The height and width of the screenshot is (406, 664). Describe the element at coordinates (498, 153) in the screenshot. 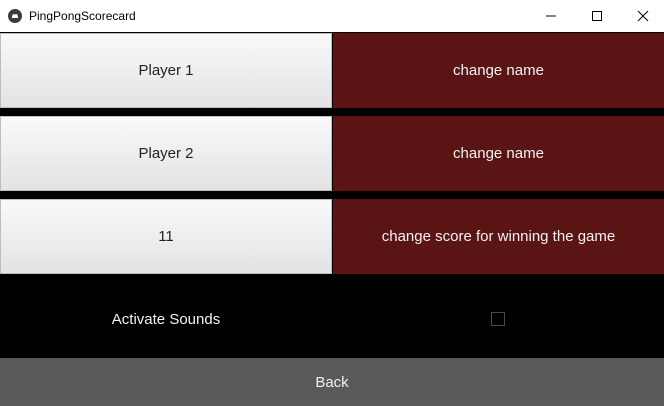

I see `change-name-player2-button: change name` at that location.